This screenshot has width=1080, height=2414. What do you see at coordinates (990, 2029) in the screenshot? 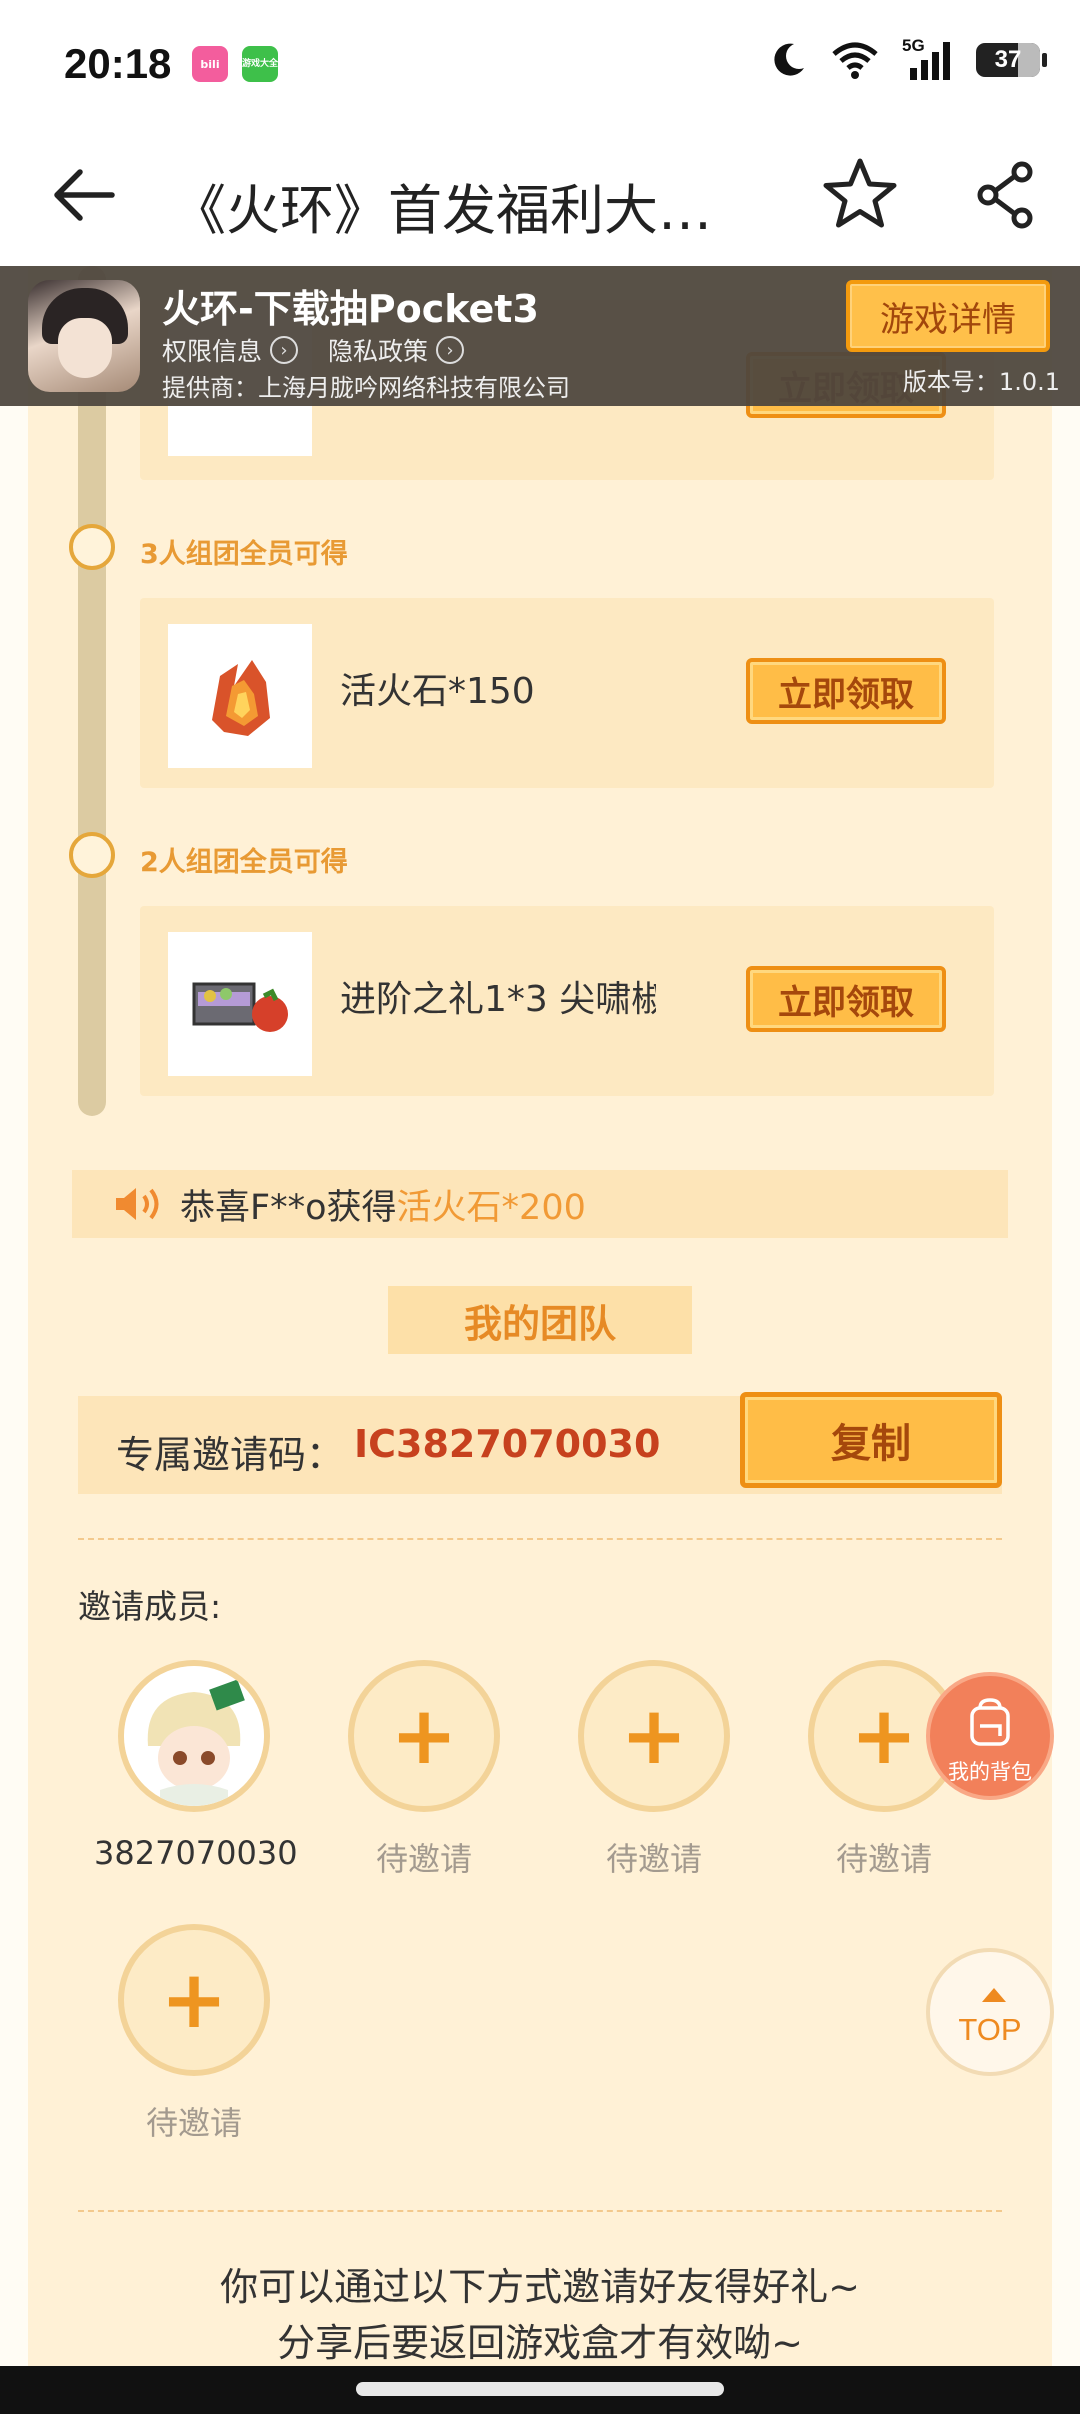
I see `top-label: TOP` at bounding box center [990, 2029].